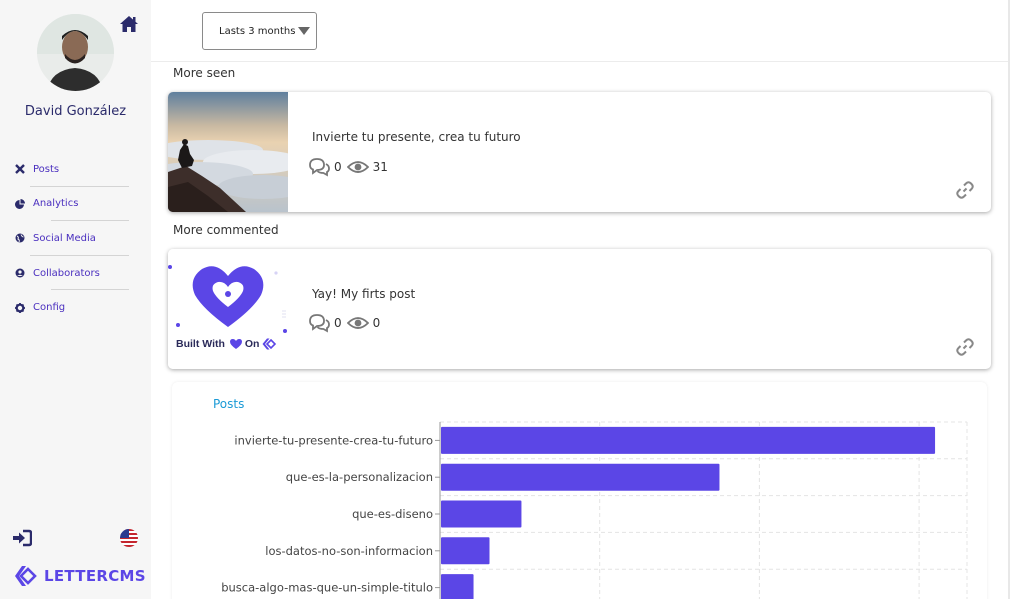  I want to click on sidebar-item-label: Collaborators, so click(66, 273).